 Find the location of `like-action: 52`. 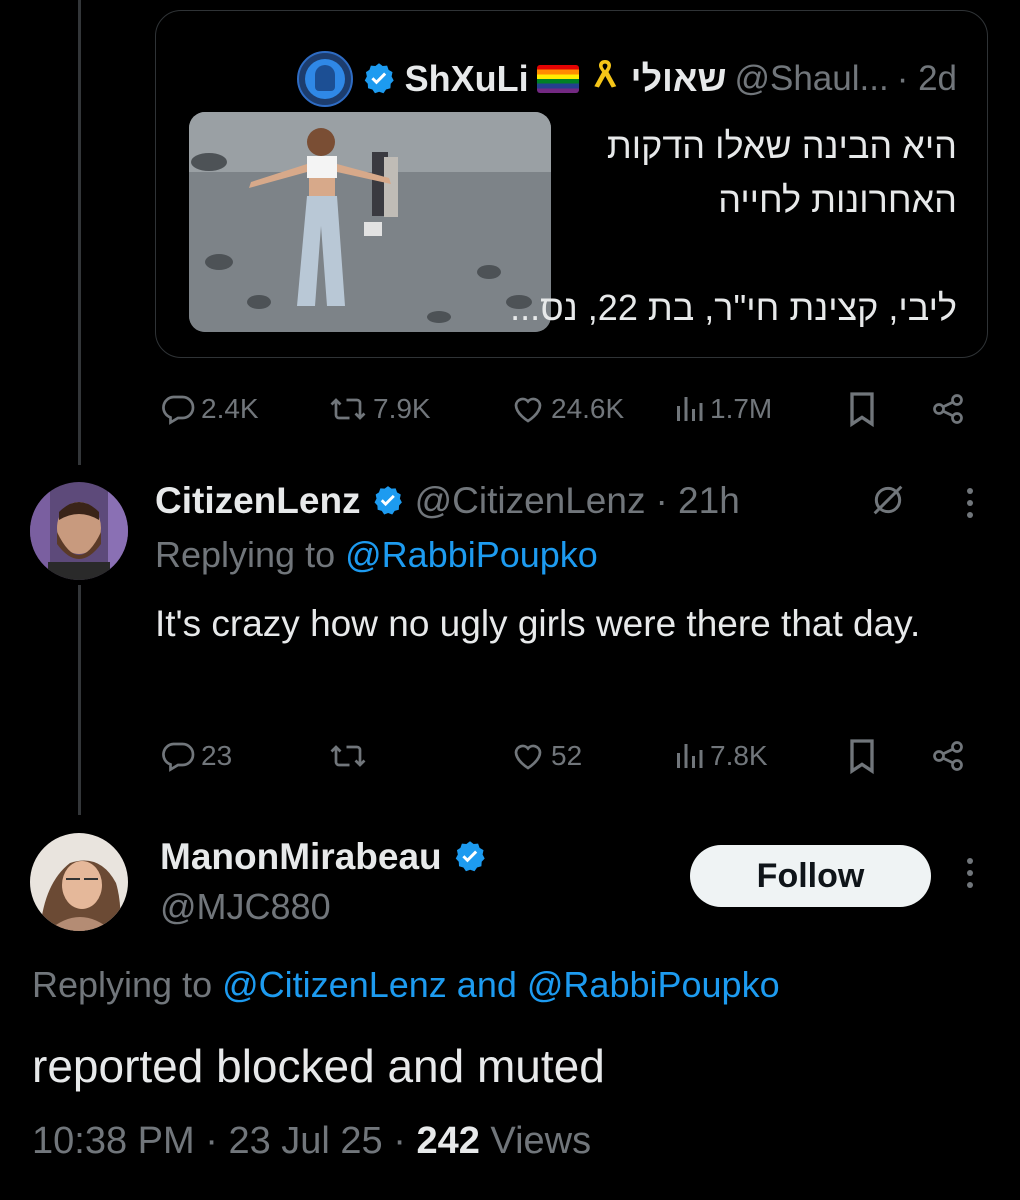

like-action: 52 is located at coordinates (546, 756).